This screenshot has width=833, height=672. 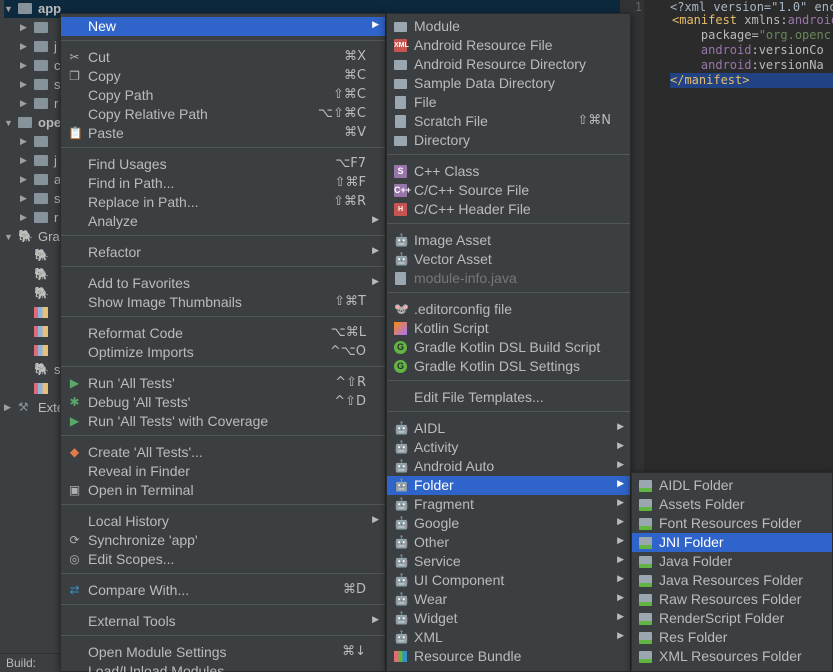 I want to click on menu-item-file: File, so click(x=508, y=102).